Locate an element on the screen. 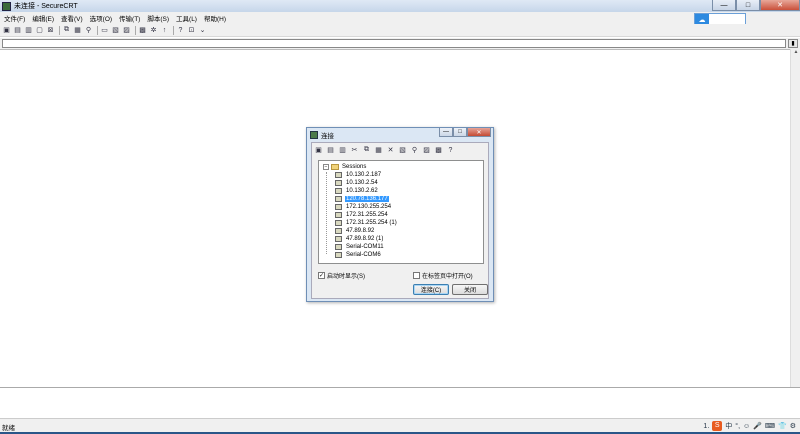 Image resolution: width=800 pixels, height=434 pixels. printer-icon: ▨ is located at coordinates (126, 30).